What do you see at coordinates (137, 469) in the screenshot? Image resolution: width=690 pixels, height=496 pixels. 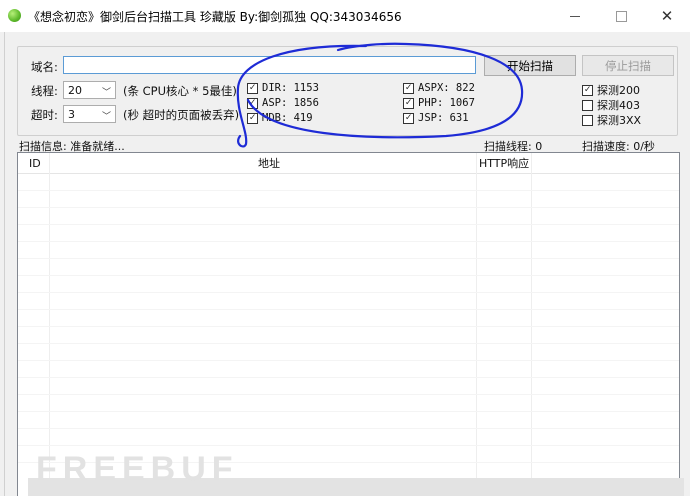 I see `watermark-logo: FREEBUF` at bounding box center [137, 469].